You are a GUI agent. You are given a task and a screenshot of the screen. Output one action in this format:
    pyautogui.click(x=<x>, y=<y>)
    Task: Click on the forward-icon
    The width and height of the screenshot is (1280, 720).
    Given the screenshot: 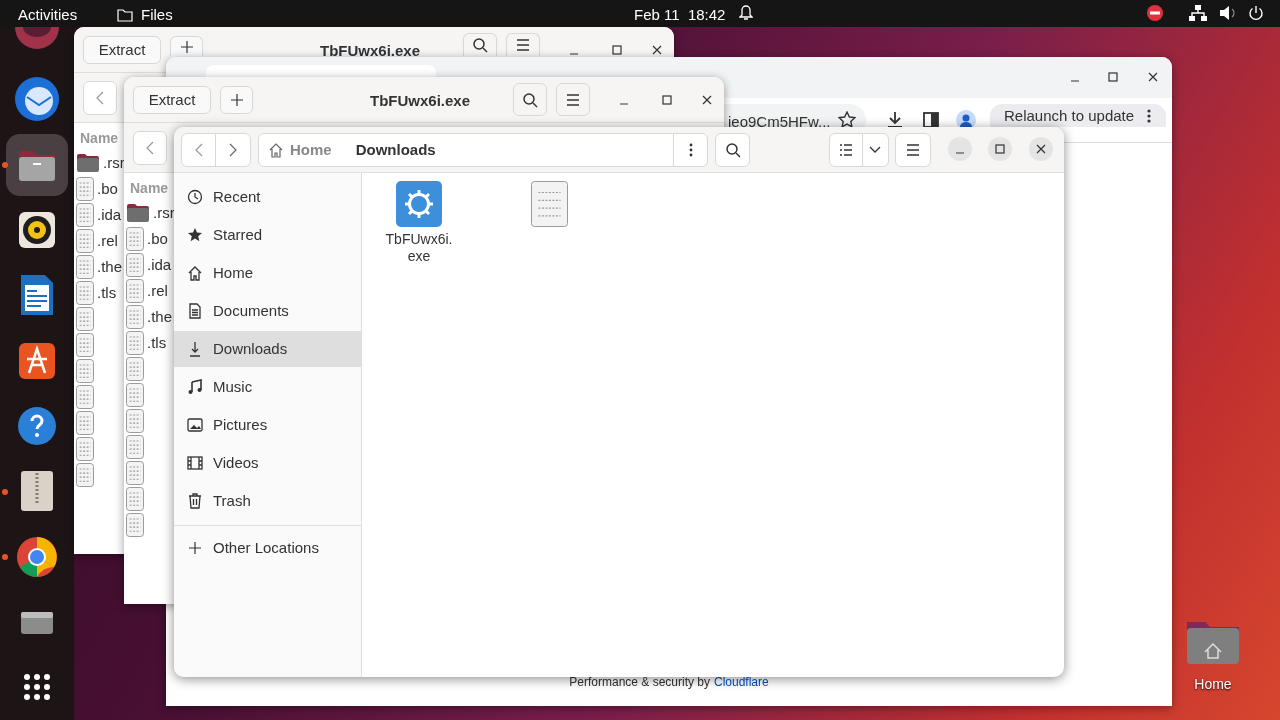 What is the action you would take?
    pyautogui.click(x=233, y=150)
    